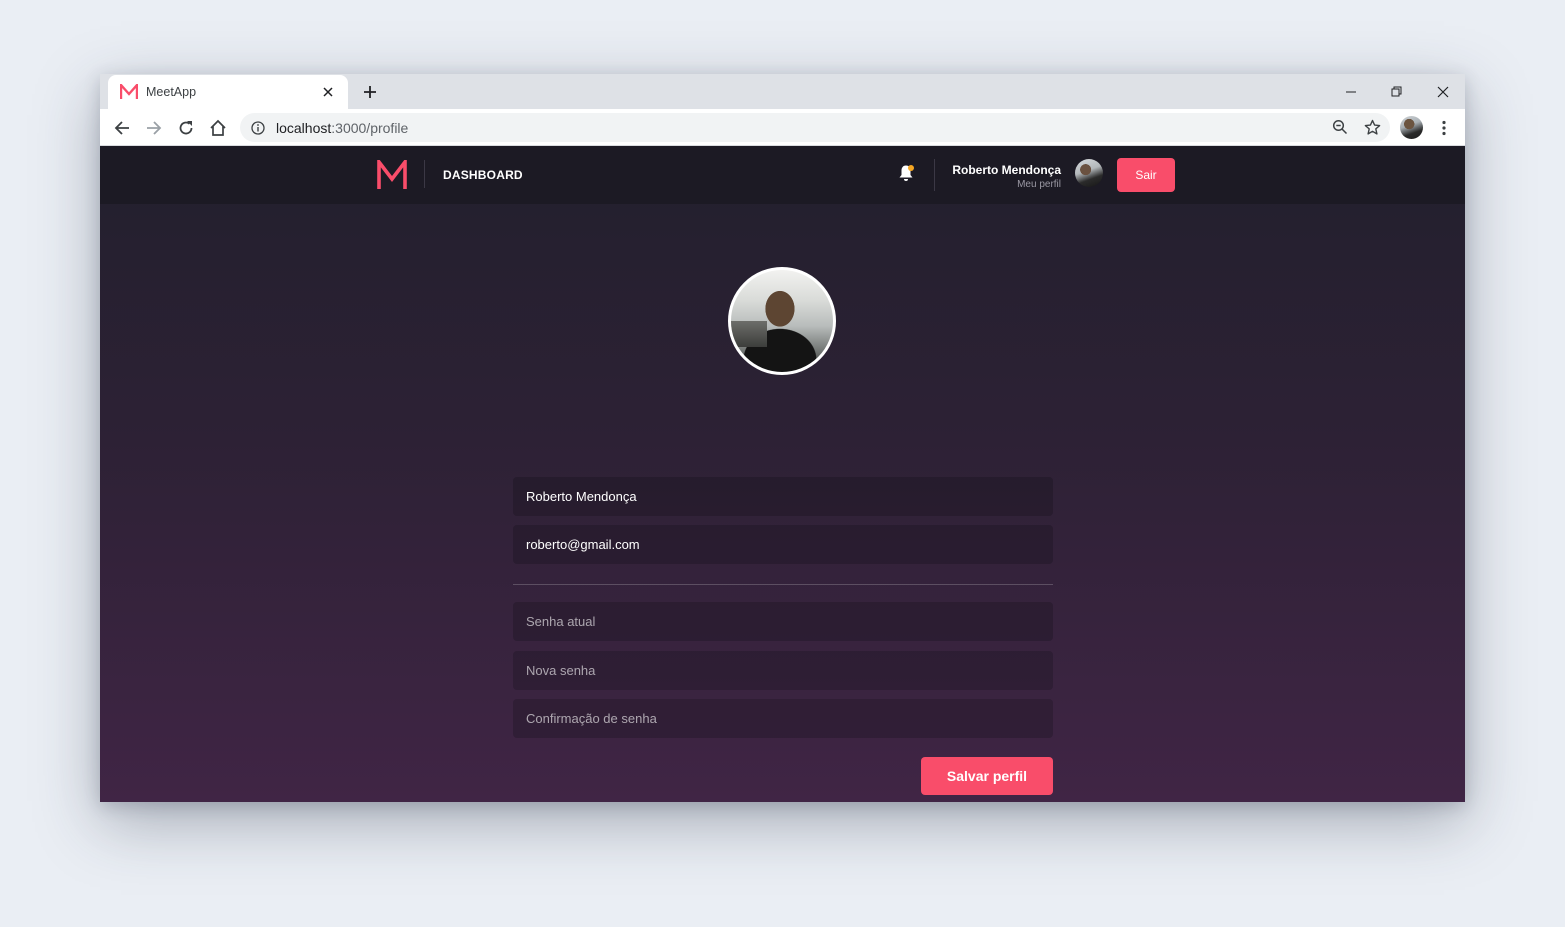 Image resolution: width=1565 pixels, height=927 pixels. What do you see at coordinates (911, 168) in the screenshot?
I see `notification-dot` at bounding box center [911, 168].